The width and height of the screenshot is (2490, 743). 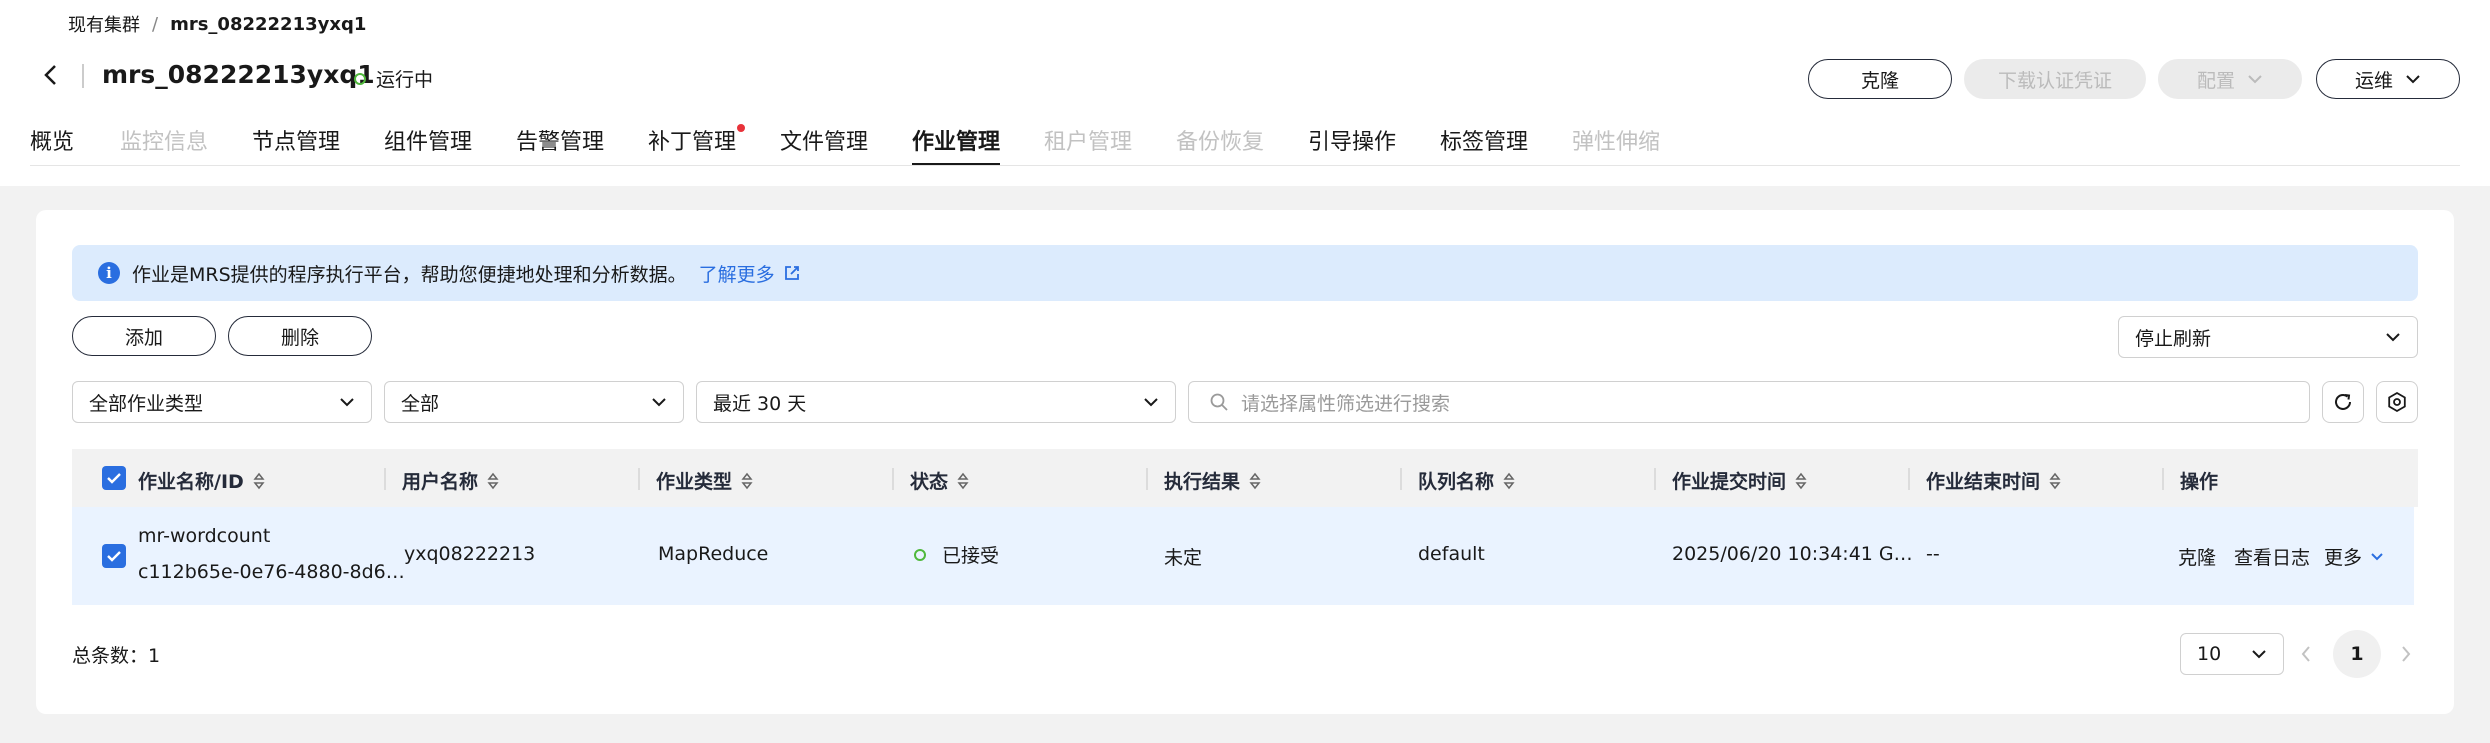 What do you see at coordinates (405, 80) in the screenshot?
I see `status-text: 运行中` at bounding box center [405, 80].